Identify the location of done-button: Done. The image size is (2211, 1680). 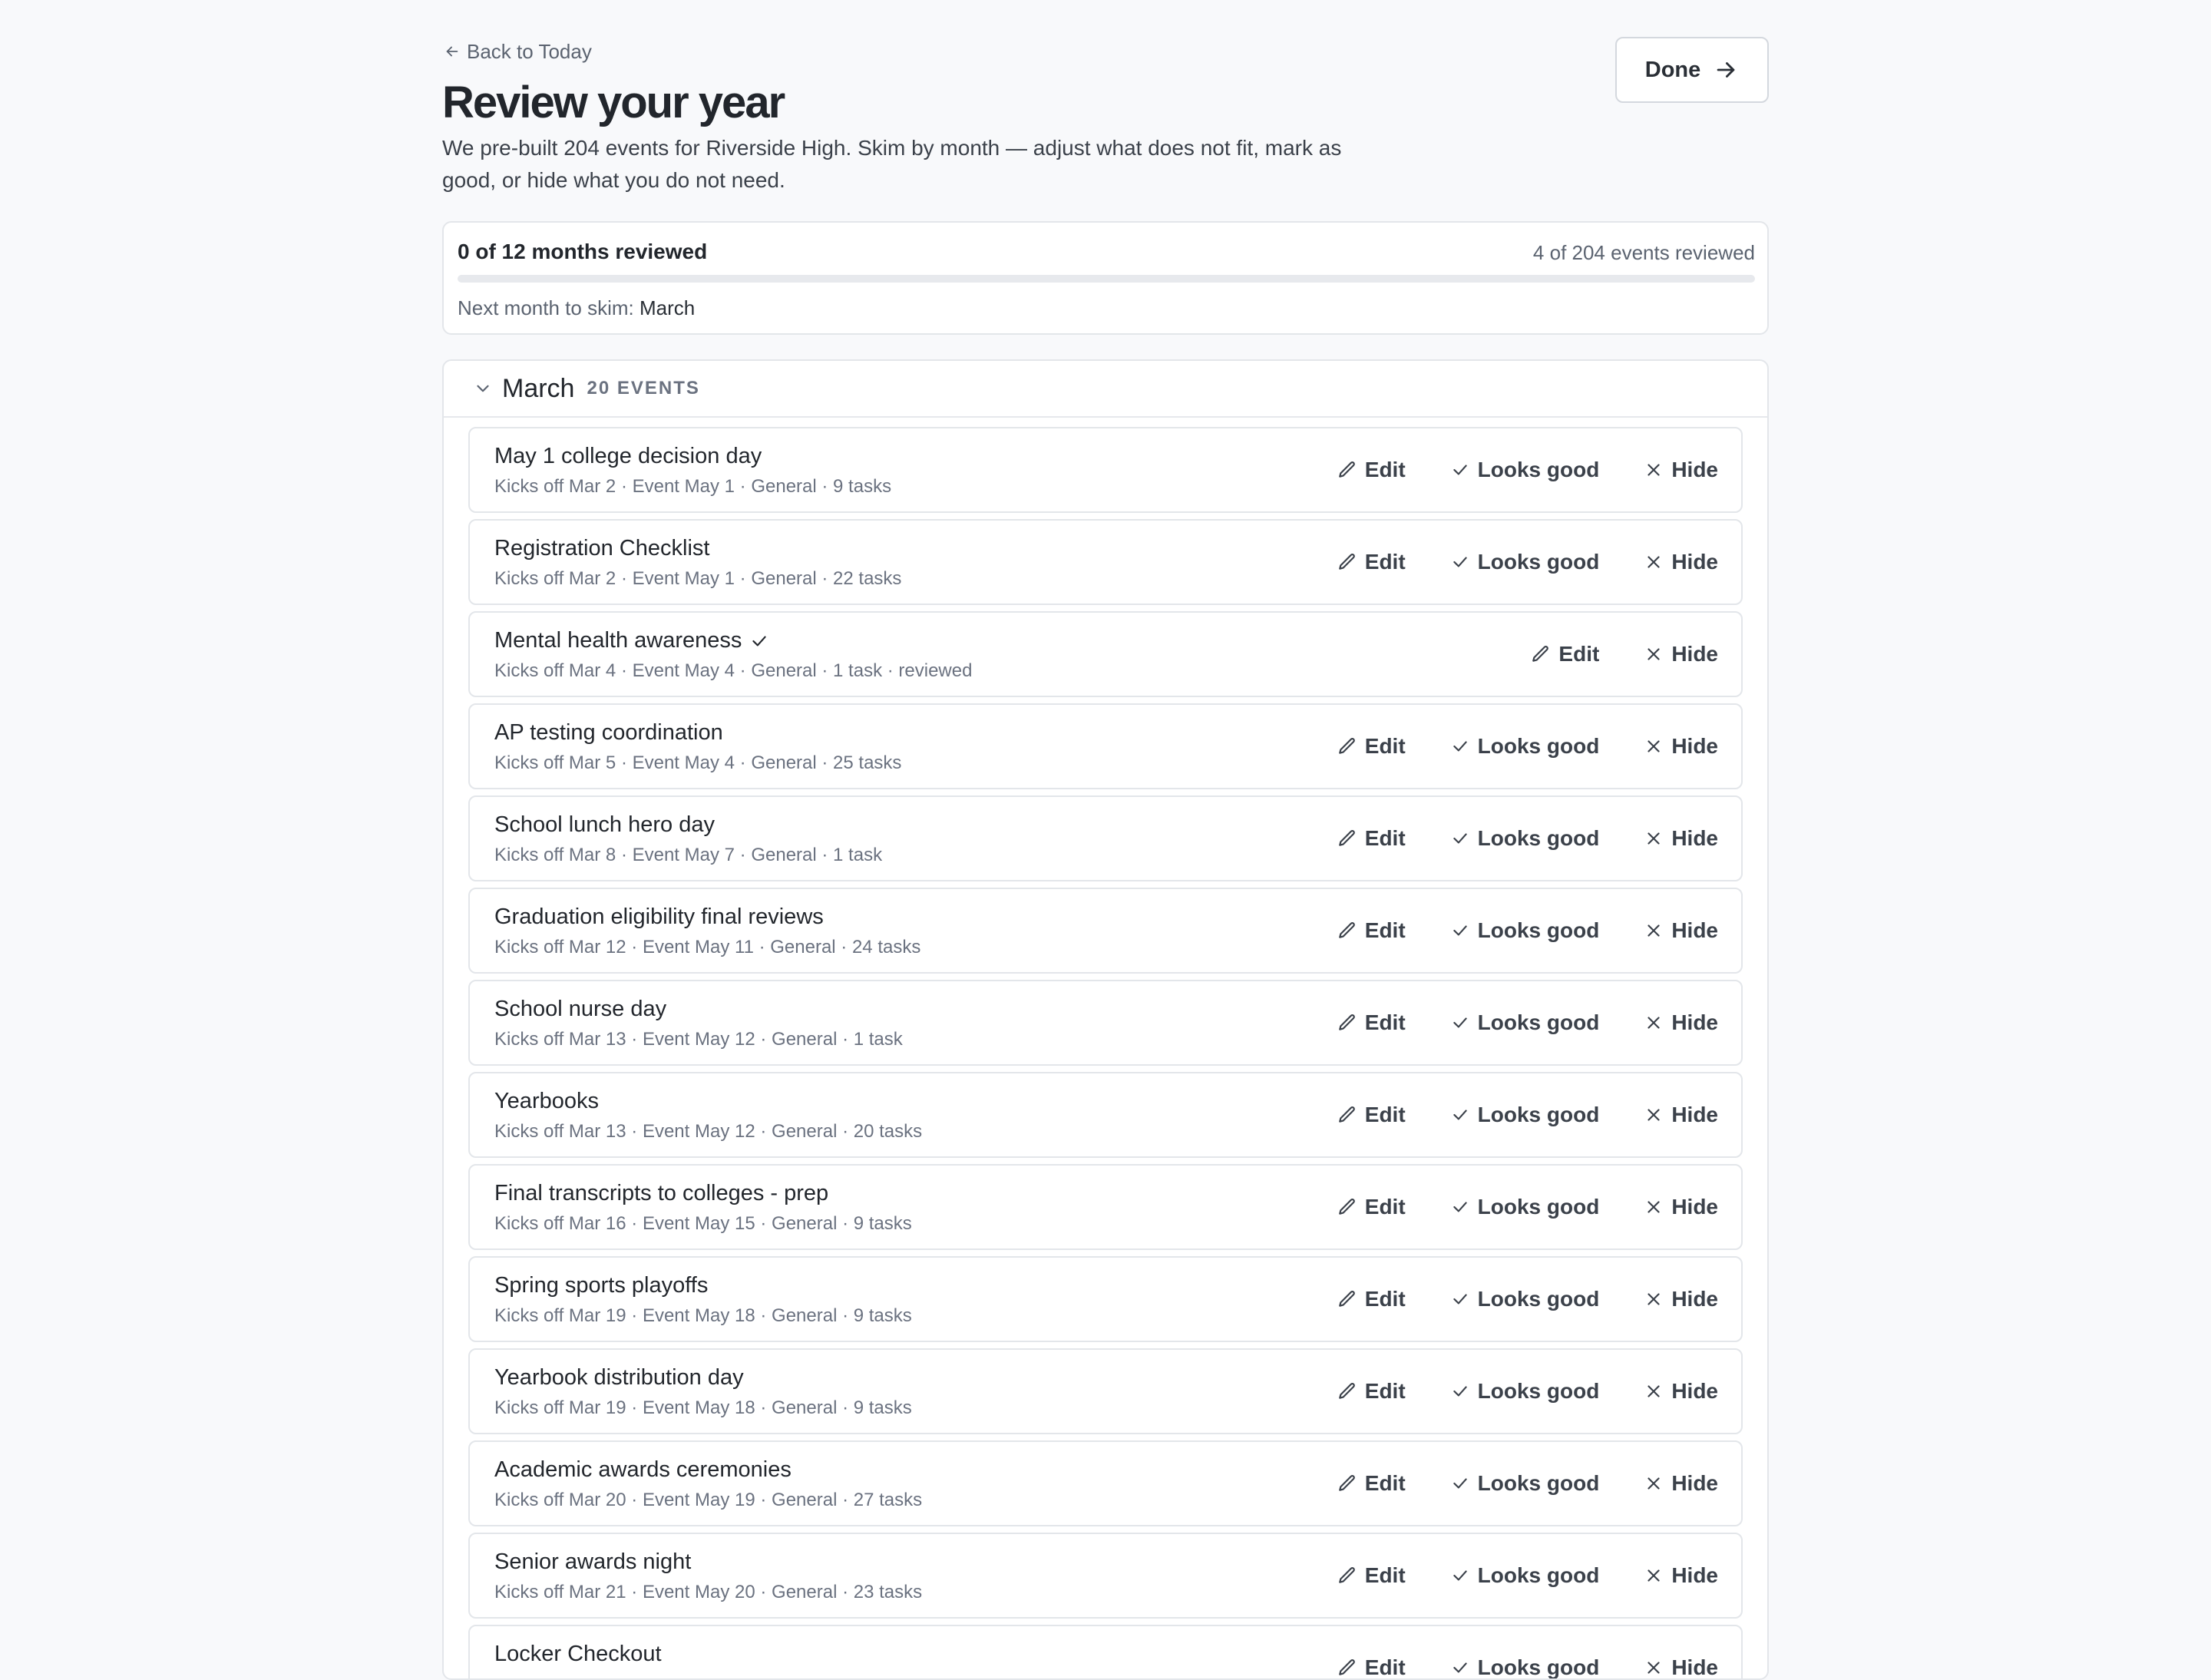
(1692, 70).